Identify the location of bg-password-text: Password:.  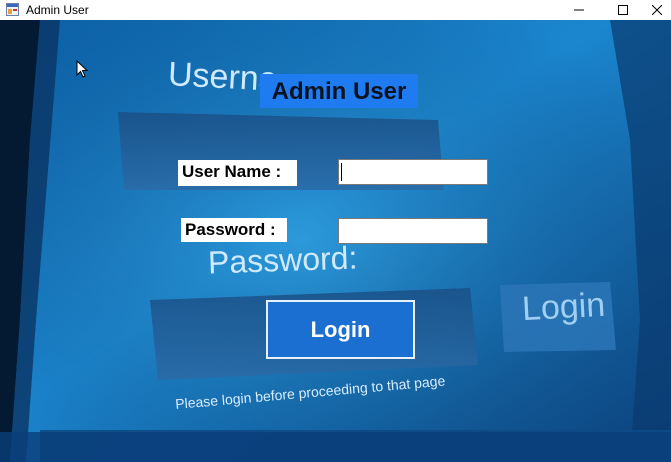
(282, 260).